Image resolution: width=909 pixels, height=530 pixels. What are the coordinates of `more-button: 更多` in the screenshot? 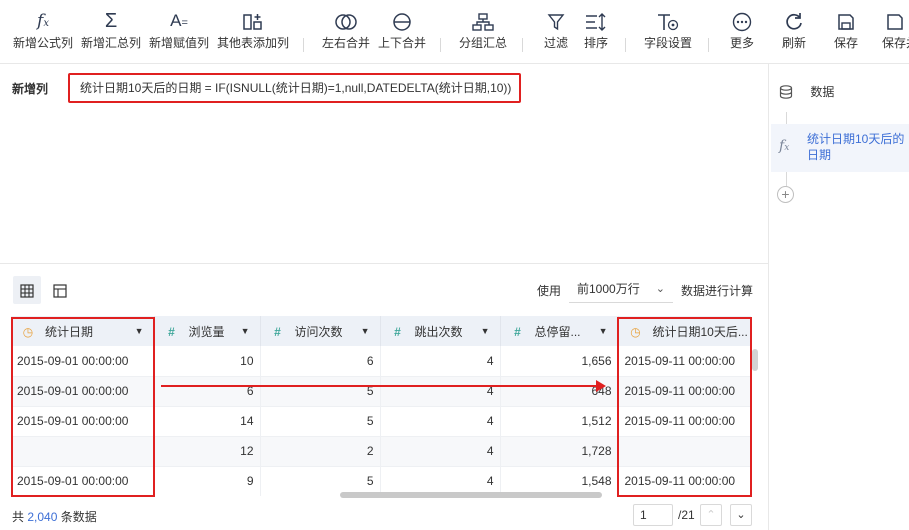 It's located at (742, 33).